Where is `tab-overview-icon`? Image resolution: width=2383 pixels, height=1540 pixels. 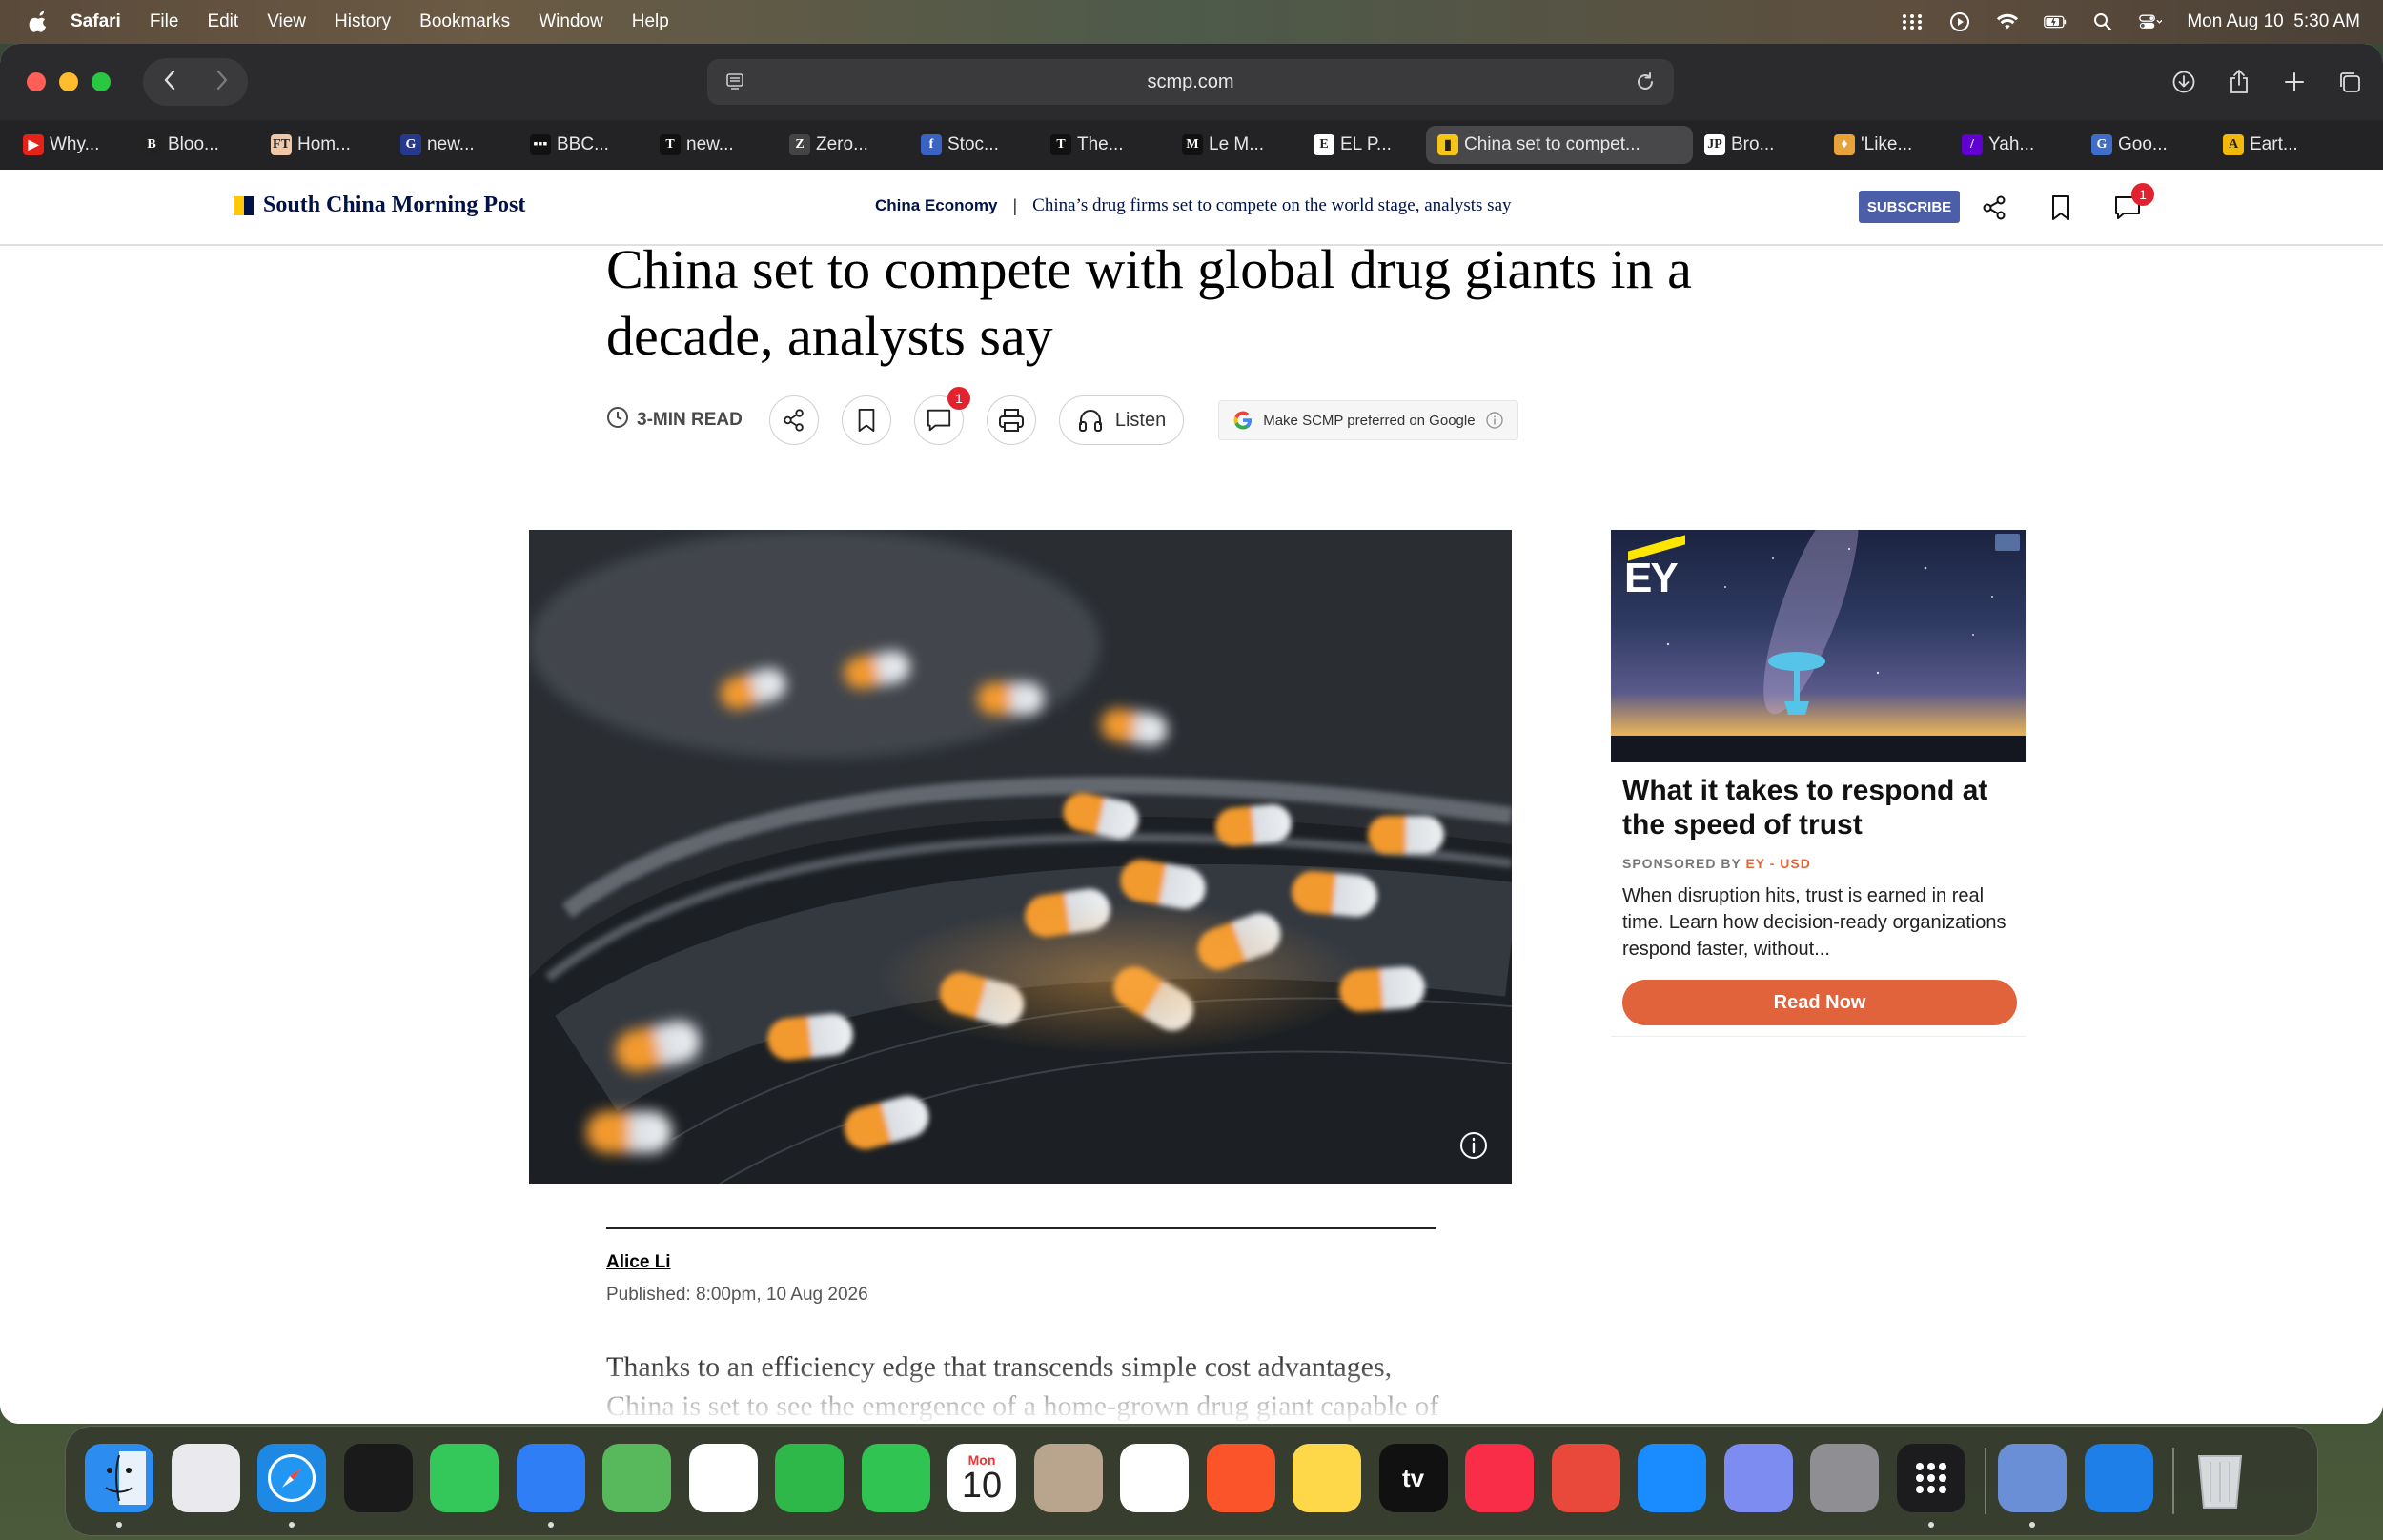 tab-overview-icon is located at coordinates (2349, 82).